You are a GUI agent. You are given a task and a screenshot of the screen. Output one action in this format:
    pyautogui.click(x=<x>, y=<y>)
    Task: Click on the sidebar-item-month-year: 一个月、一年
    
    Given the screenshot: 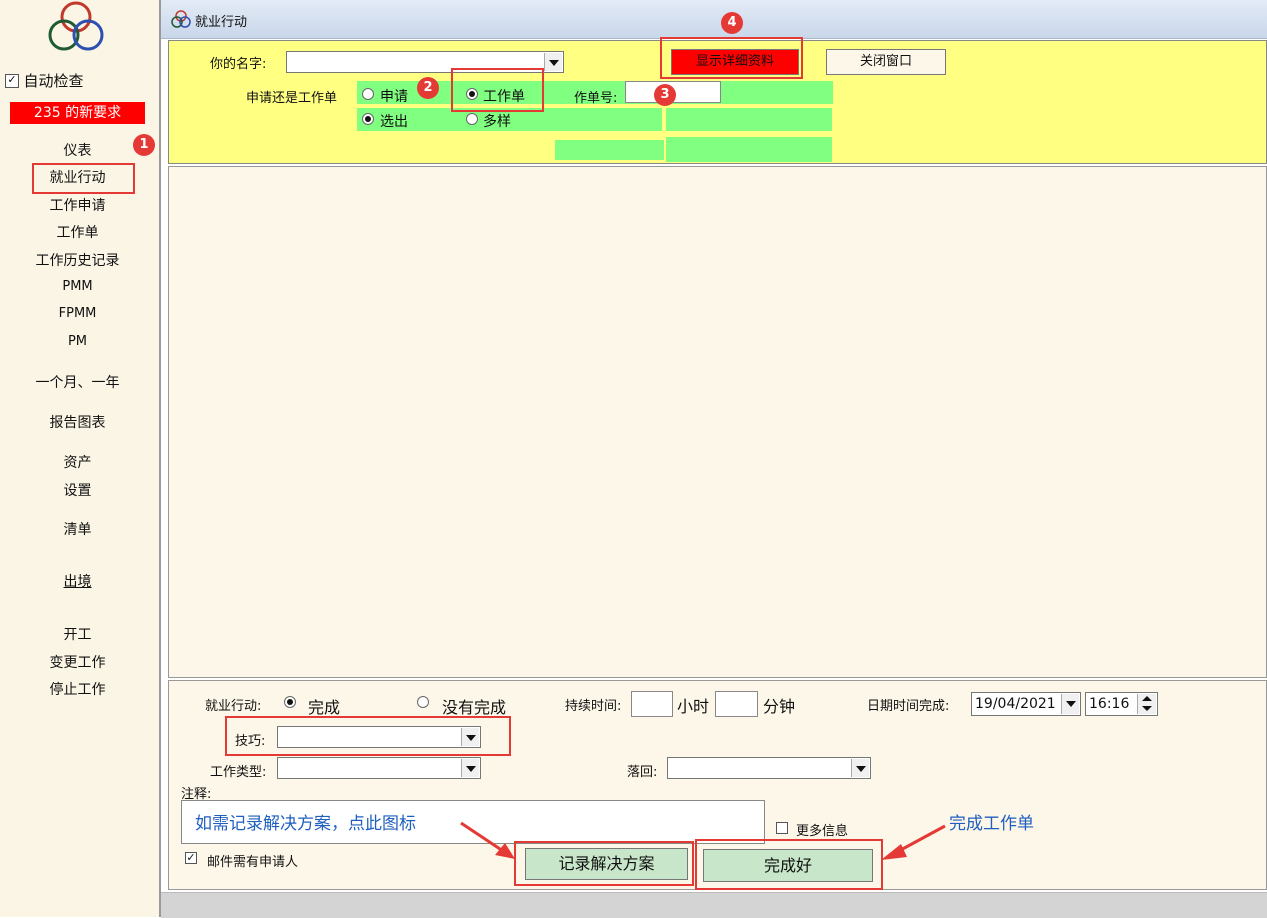 What is the action you would take?
    pyautogui.click(x=77, y=383)
    